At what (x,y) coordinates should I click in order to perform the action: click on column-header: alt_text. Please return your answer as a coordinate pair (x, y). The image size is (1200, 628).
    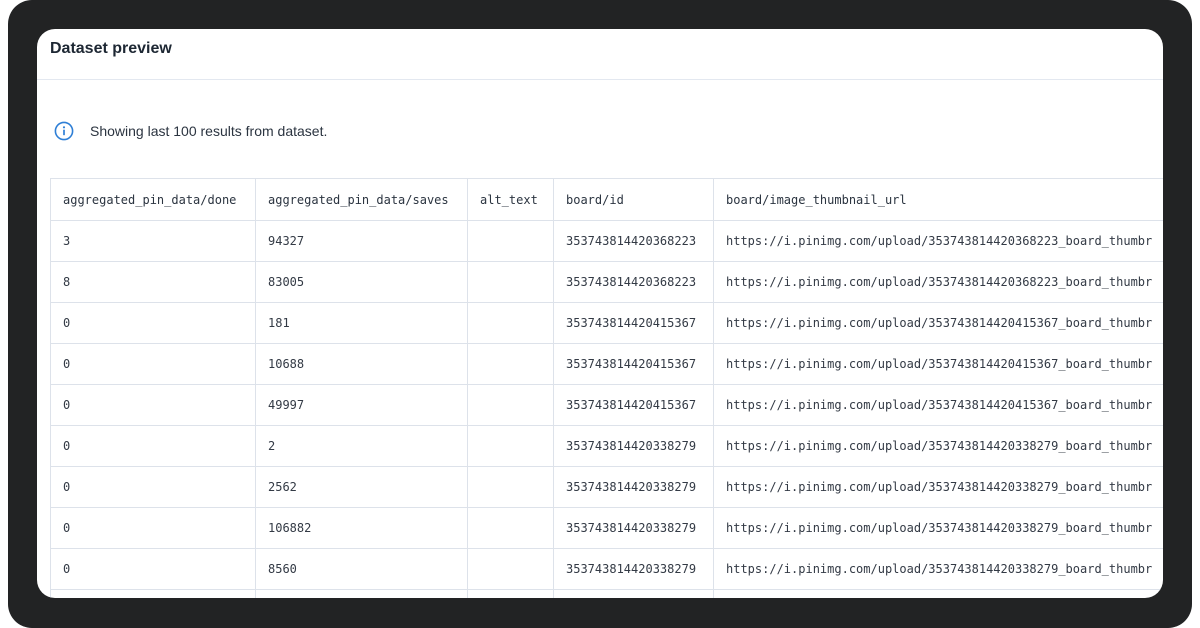
    Looking at the image, I should click on (510, 199).